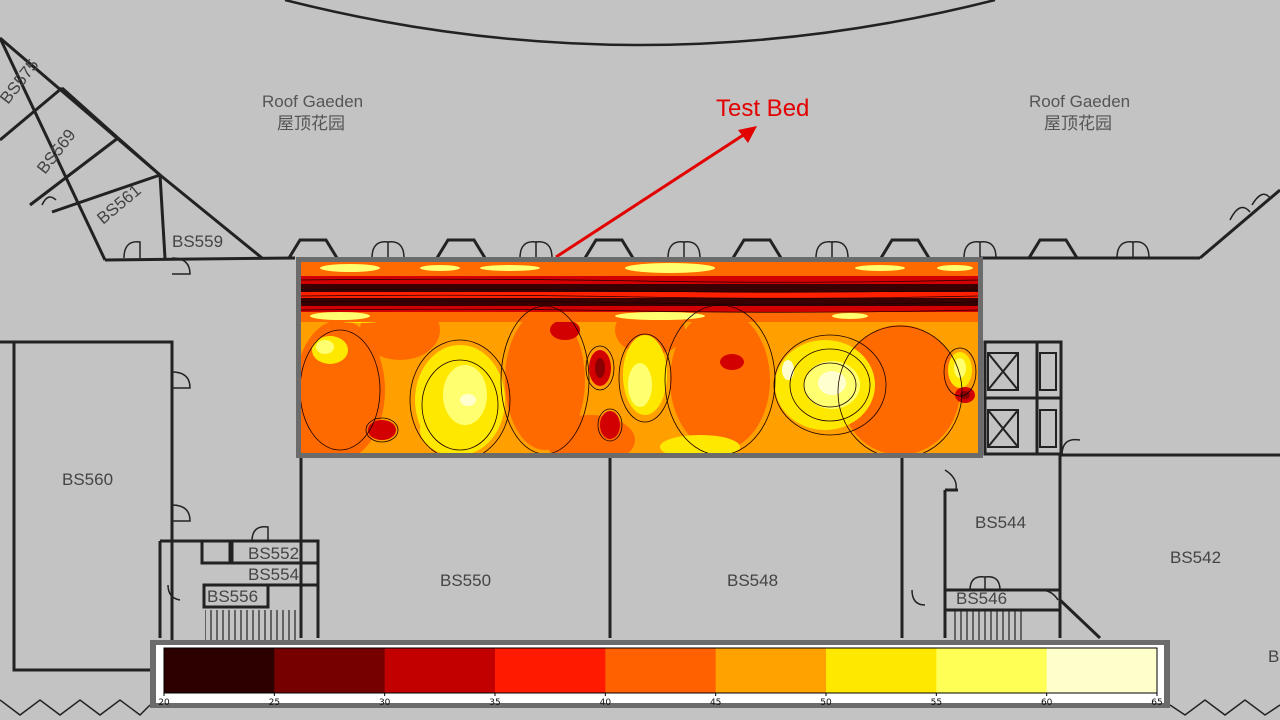 The image size is (1280, 720). What do you see at coordinates (465, 580) in the screenshot?
I see `room-label-bs550: BS550` at bounding box center [465, 580].